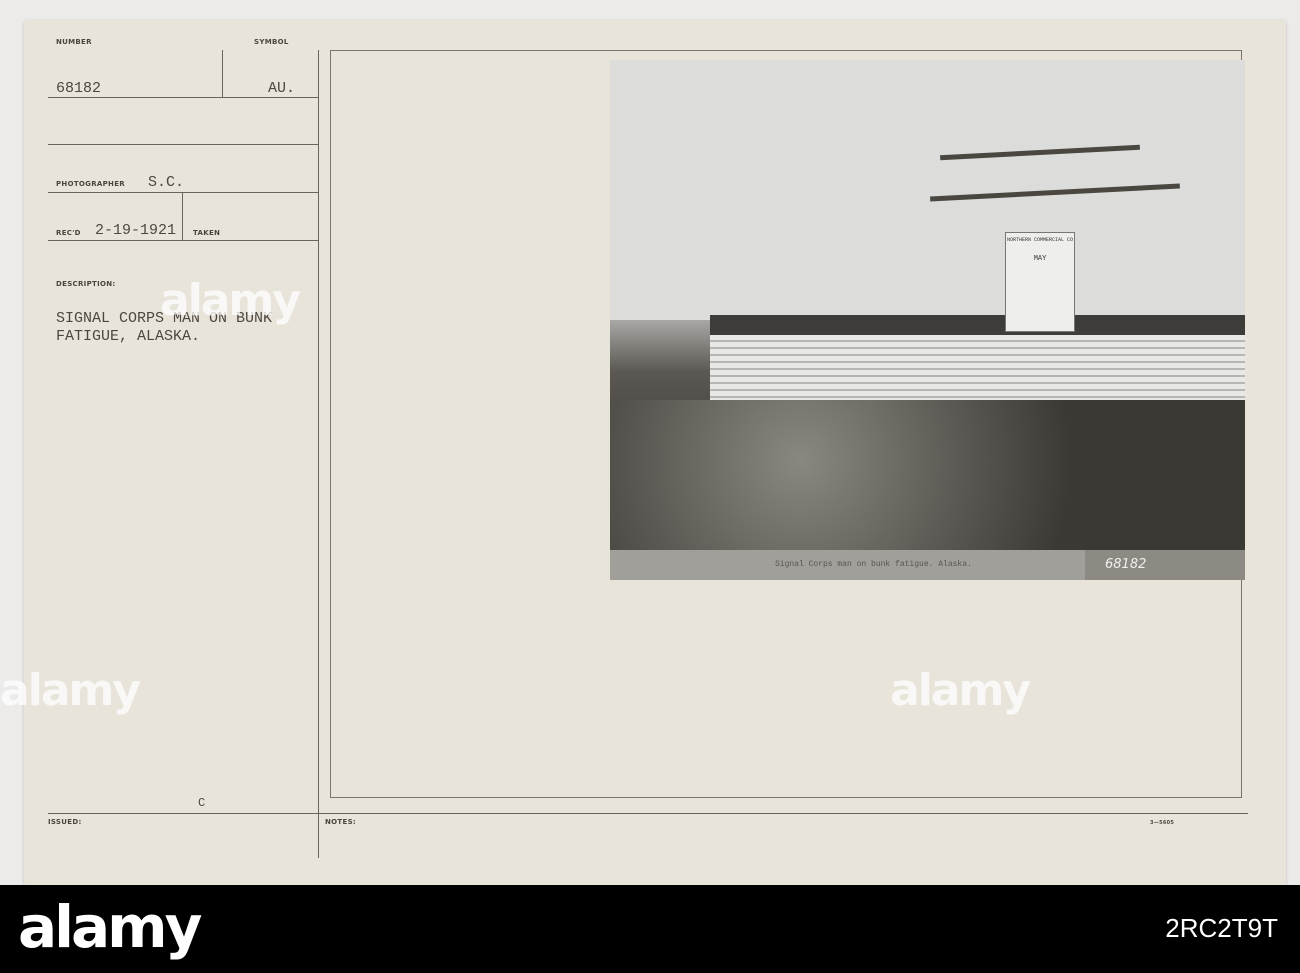  What do you see at coordinates (74, 42) in the screenshot?
I see `number-label: NUMBER` at bounding box center [74, 42].